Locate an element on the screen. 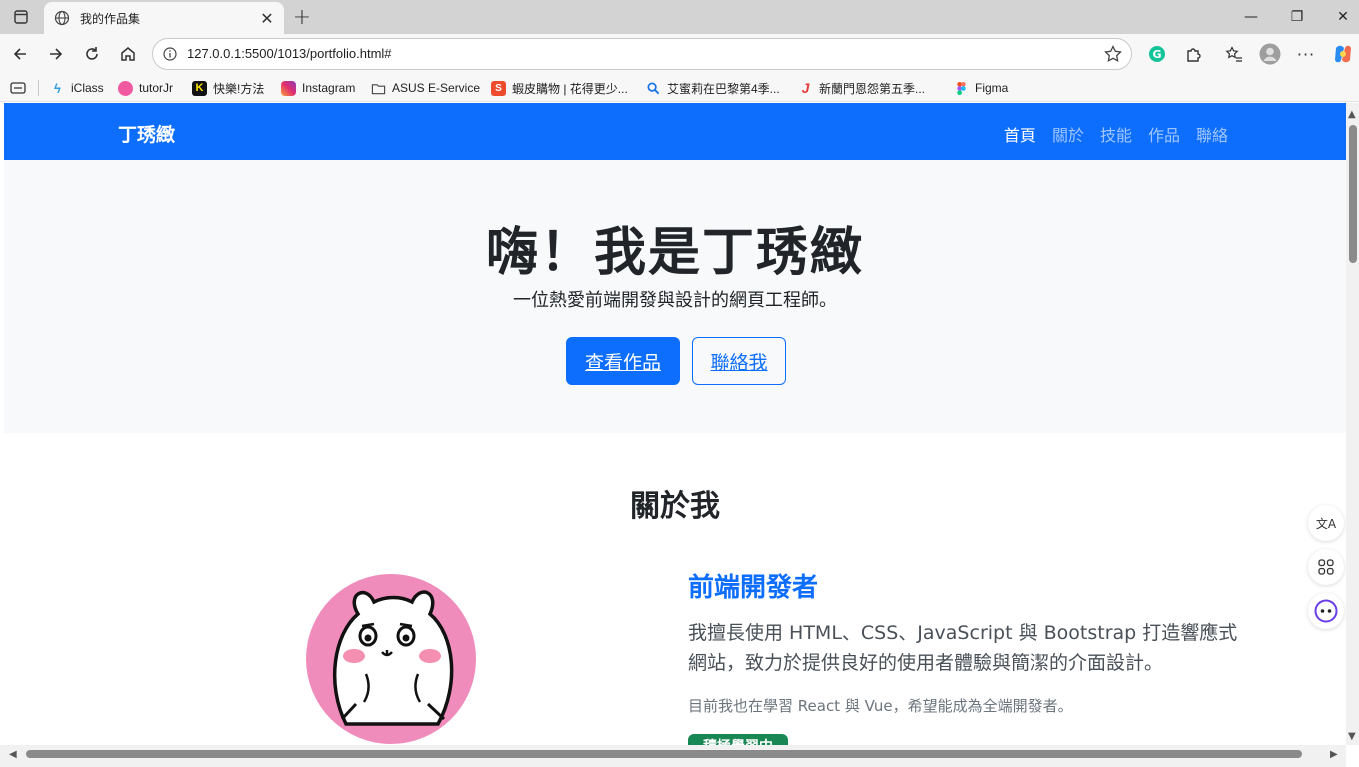 This screenshot has height=767, width=1359. bookmark-panel-icon is located at coordinates (18, 88).